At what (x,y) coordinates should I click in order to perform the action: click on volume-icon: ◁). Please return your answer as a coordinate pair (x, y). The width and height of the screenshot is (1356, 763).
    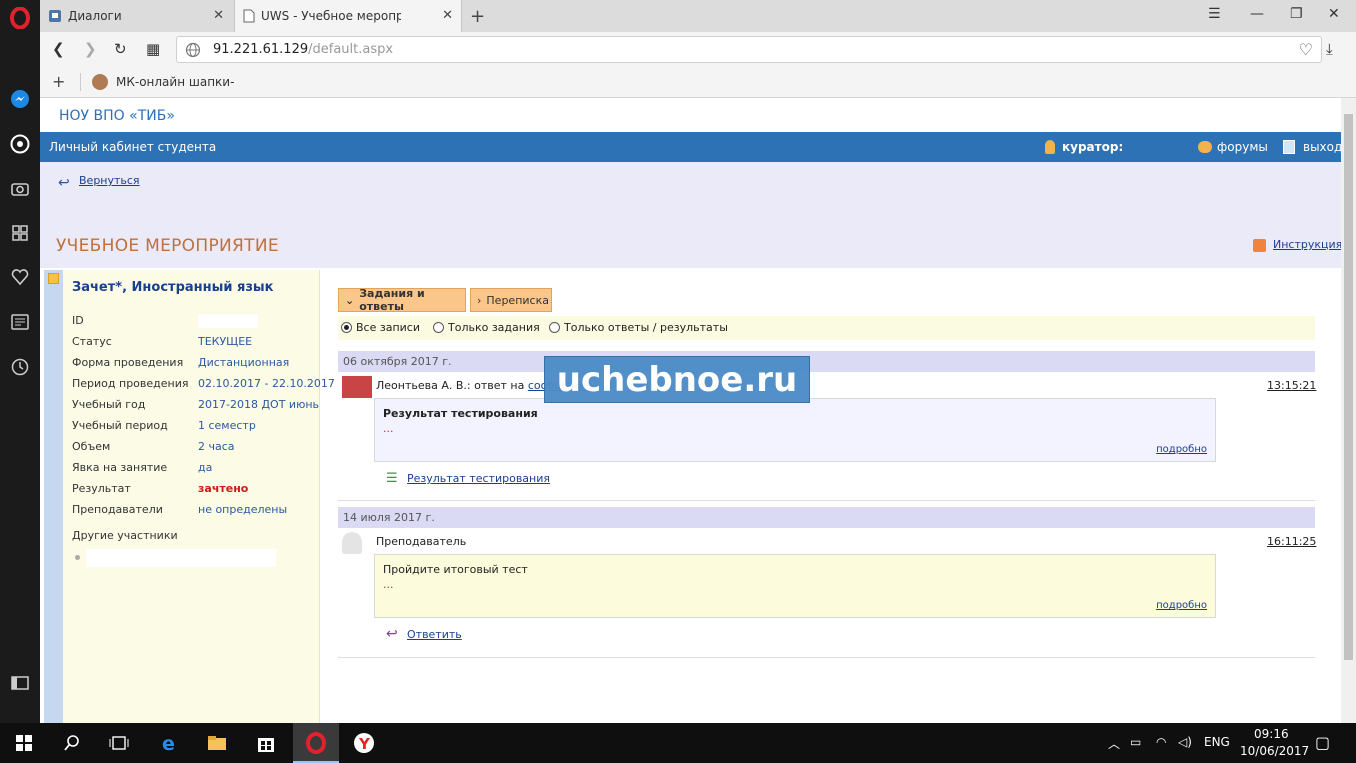
    Looking at the image, I should click on (1185, 742).